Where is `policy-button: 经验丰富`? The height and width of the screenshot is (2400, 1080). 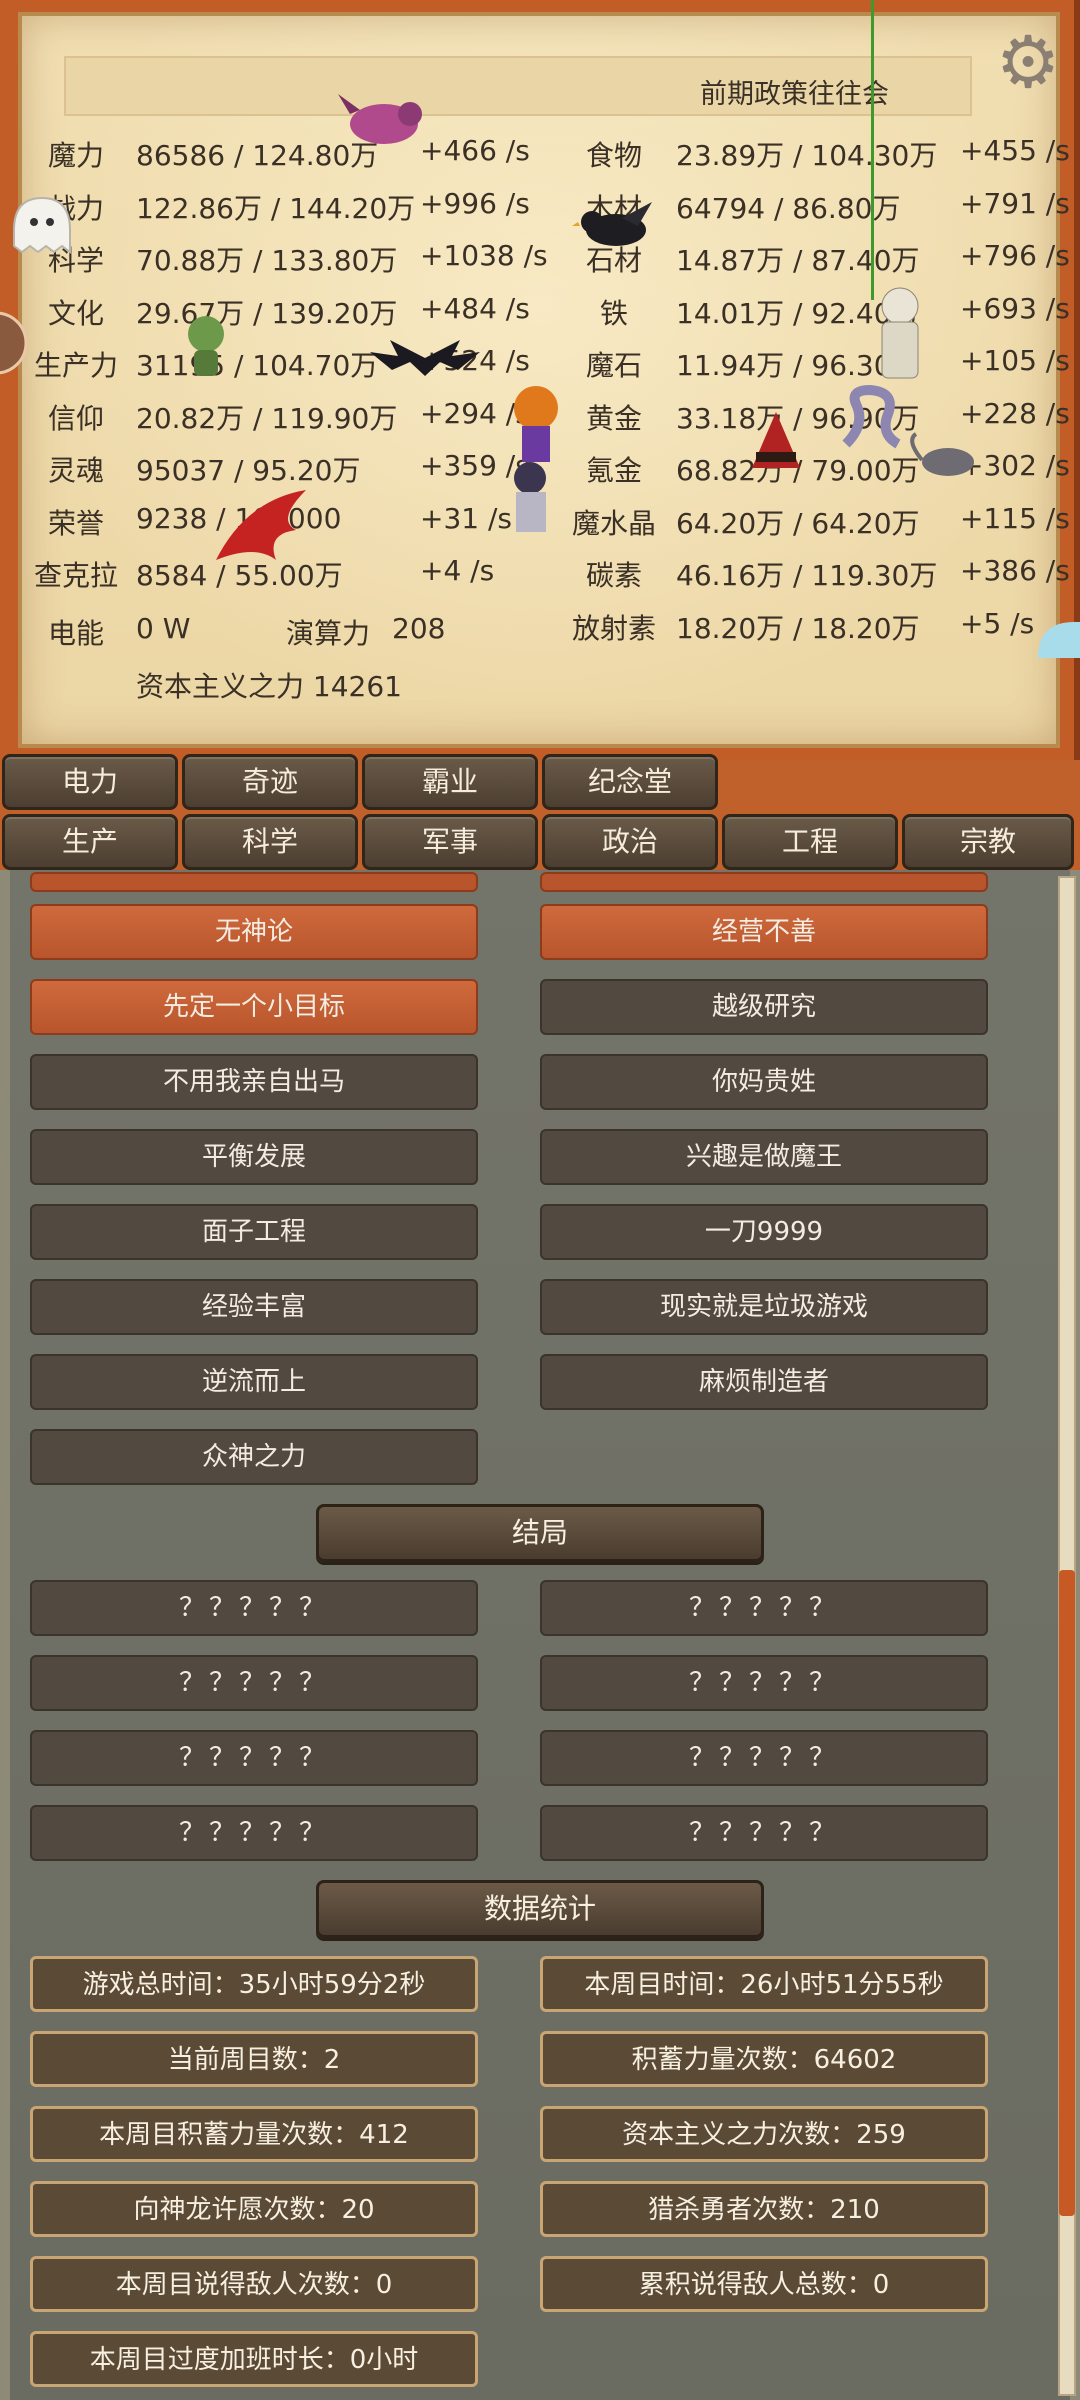 policy-button: 经验丰富 is located at coordinates (254, 1307).